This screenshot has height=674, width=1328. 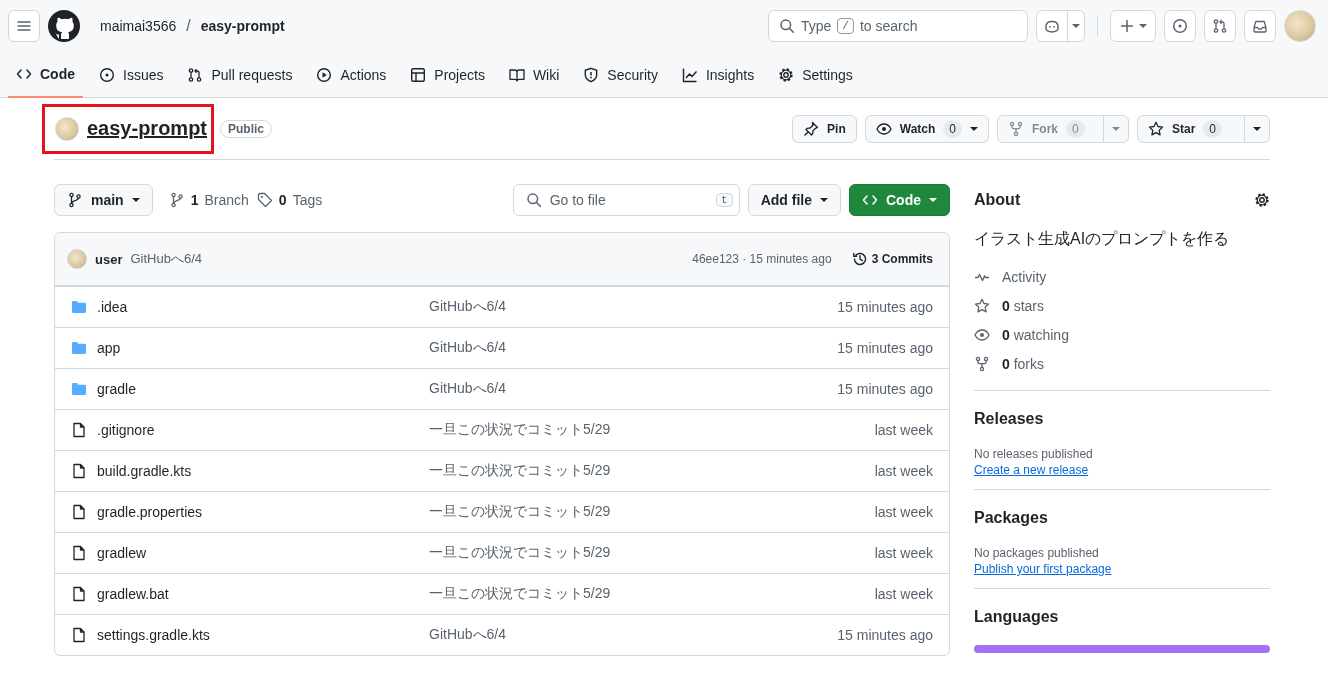 What do you see at coordinates (1180, 26) in the screenshot?
I see `issues-button` at bounding box center [1180, 26].